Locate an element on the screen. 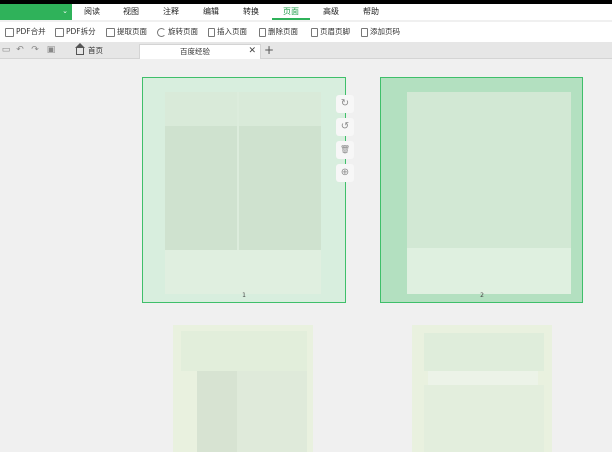  page-number-1: 1 is located at coordinates (244, 295).